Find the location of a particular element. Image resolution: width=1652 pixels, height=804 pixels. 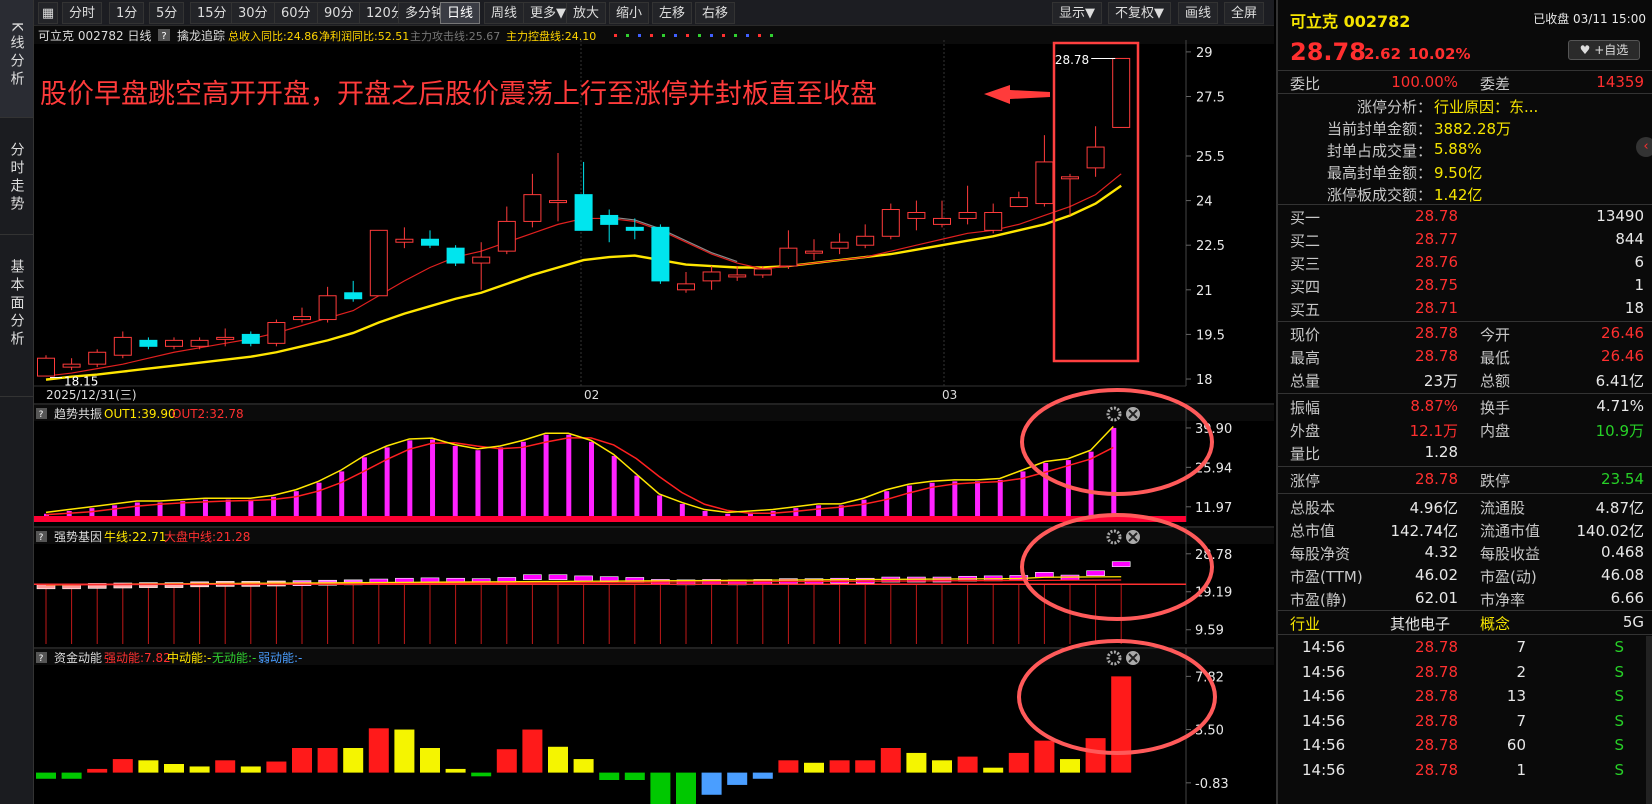

tick-volume: 13 is located at coordinates (1516, 696).